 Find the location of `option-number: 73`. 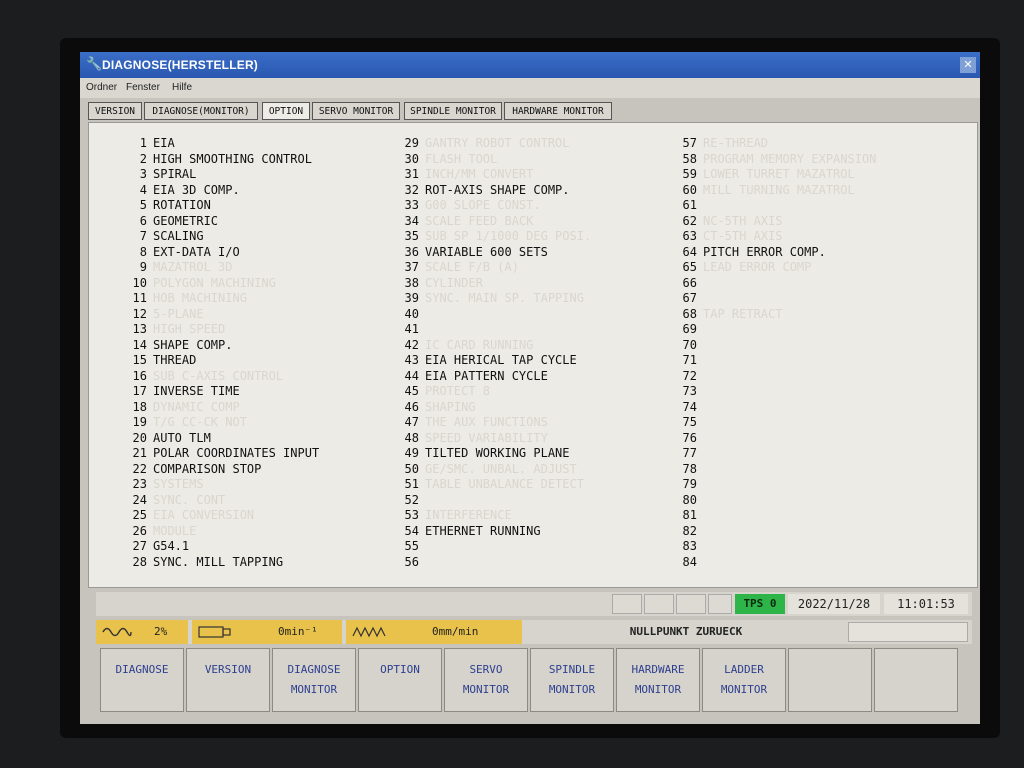

option-number: 73 is located at coordinates (689, 391).